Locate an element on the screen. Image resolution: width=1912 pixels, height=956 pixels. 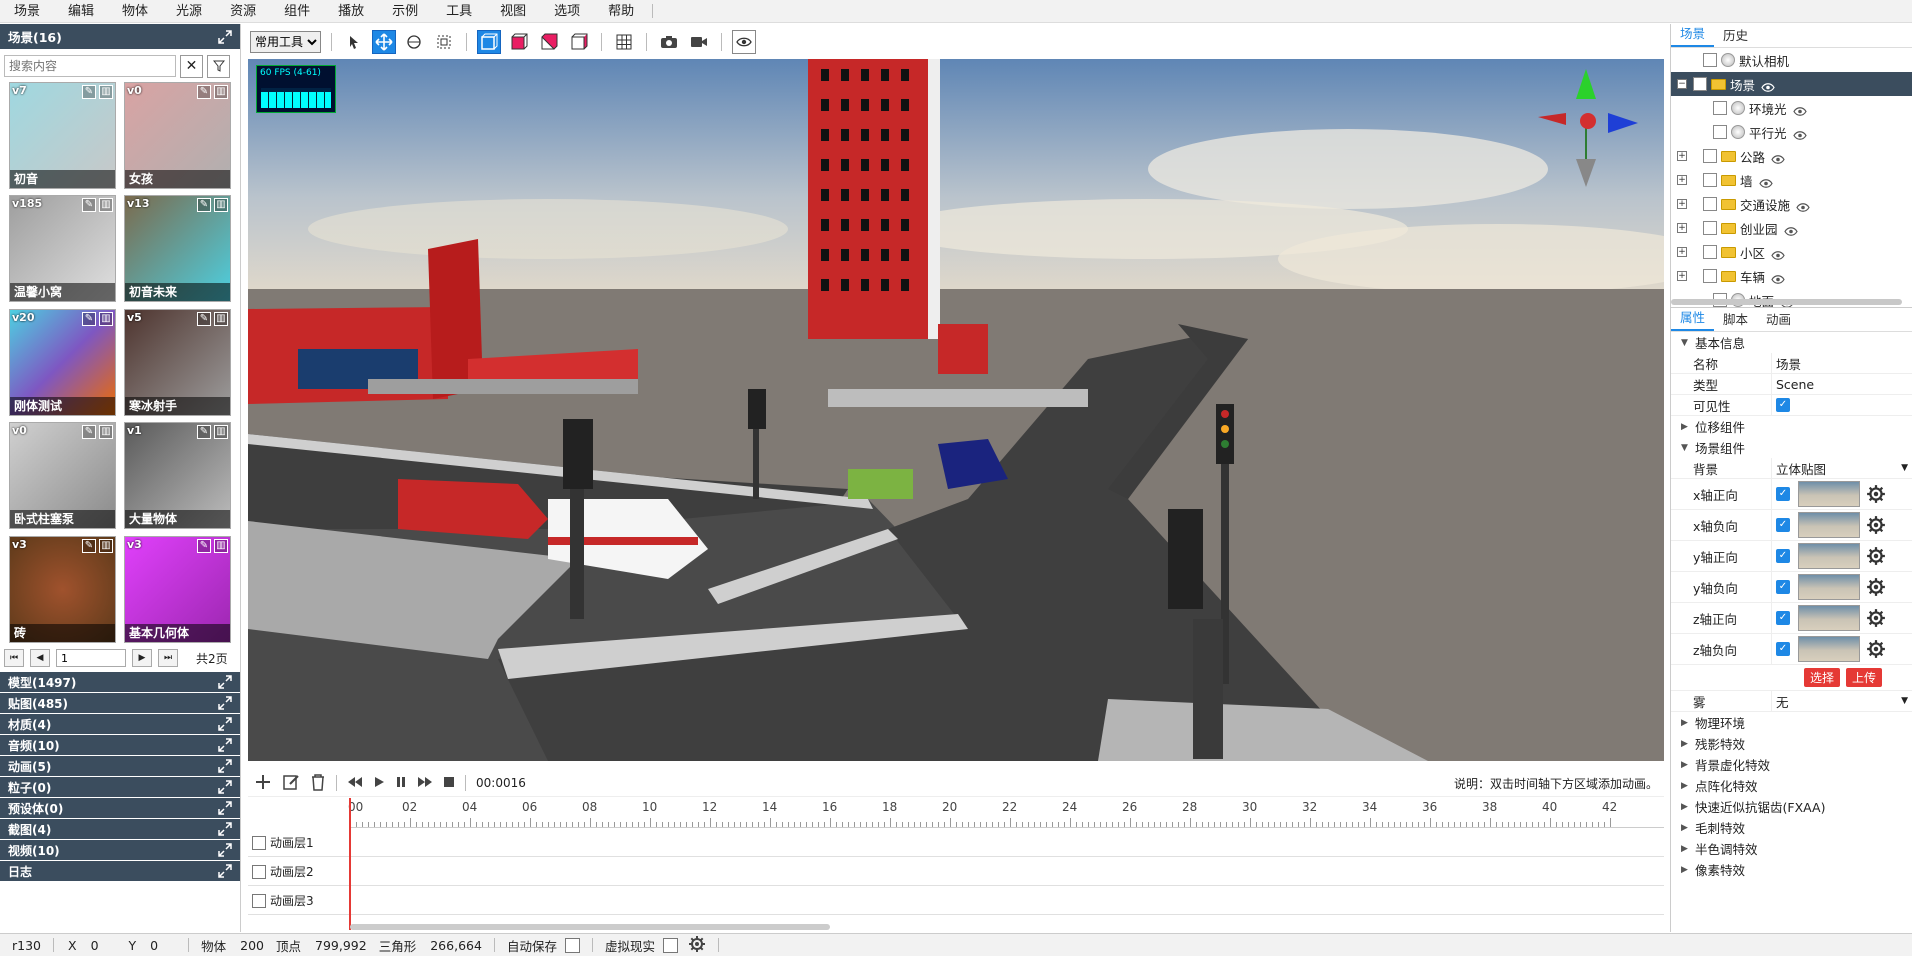
asset-section-header: 视频(10) is located at coordinates (120, 850).